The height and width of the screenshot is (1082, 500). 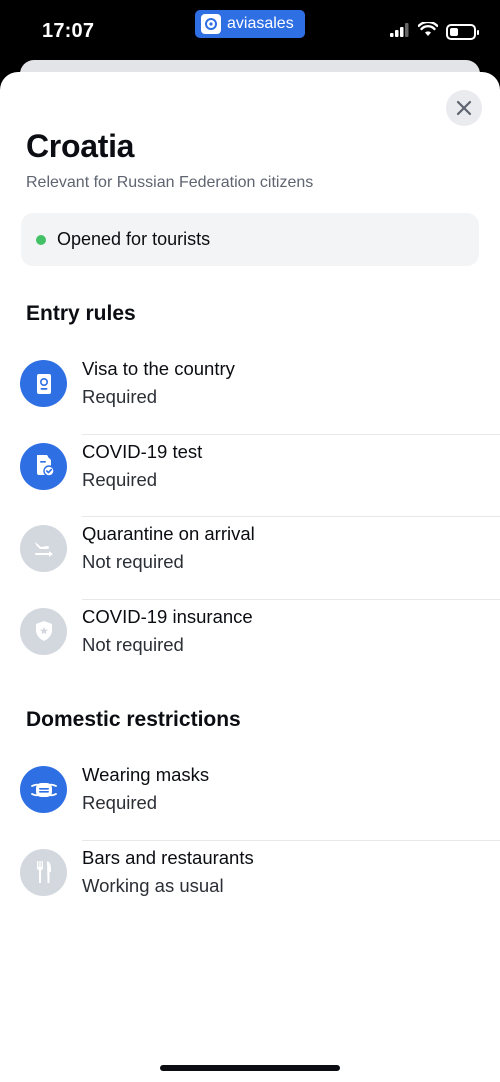 What do you see at coordinates (133, 719) in the screenshot?
I see `domestic-restrictions-heading: Domestic restrictions` at bounding box center [133, 719].